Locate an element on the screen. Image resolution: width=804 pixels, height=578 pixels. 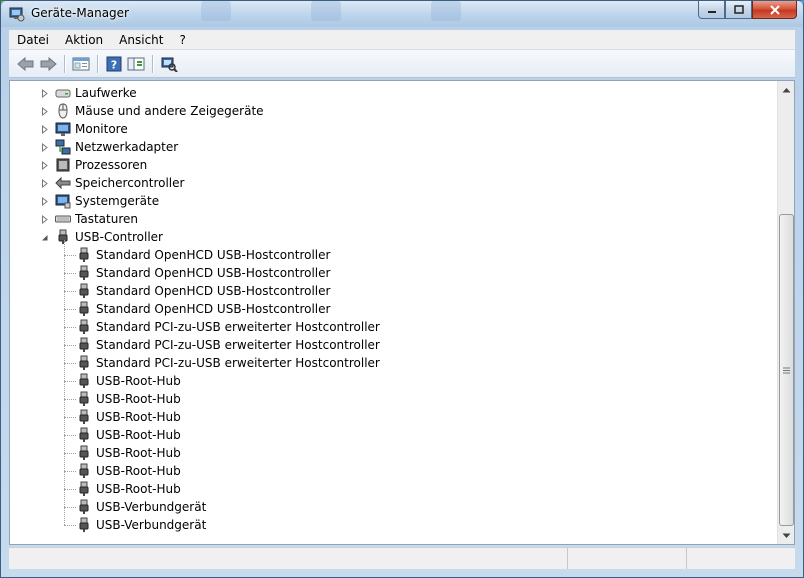
help-button: ? is located at coordinates (114, 64).